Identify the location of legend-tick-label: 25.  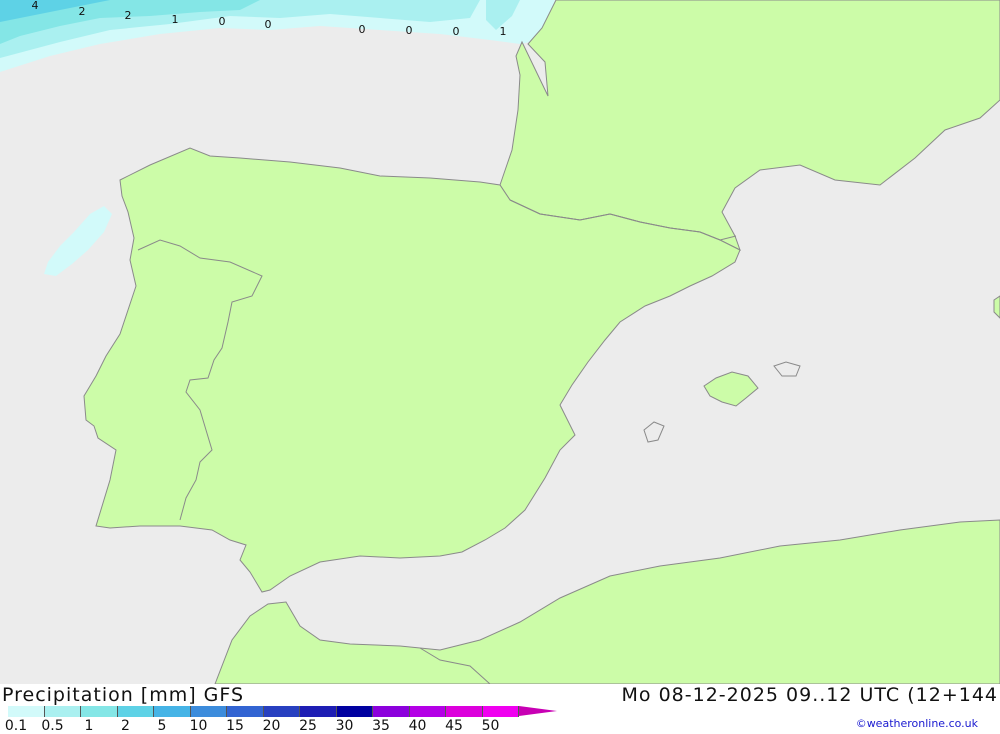
(308, 726).